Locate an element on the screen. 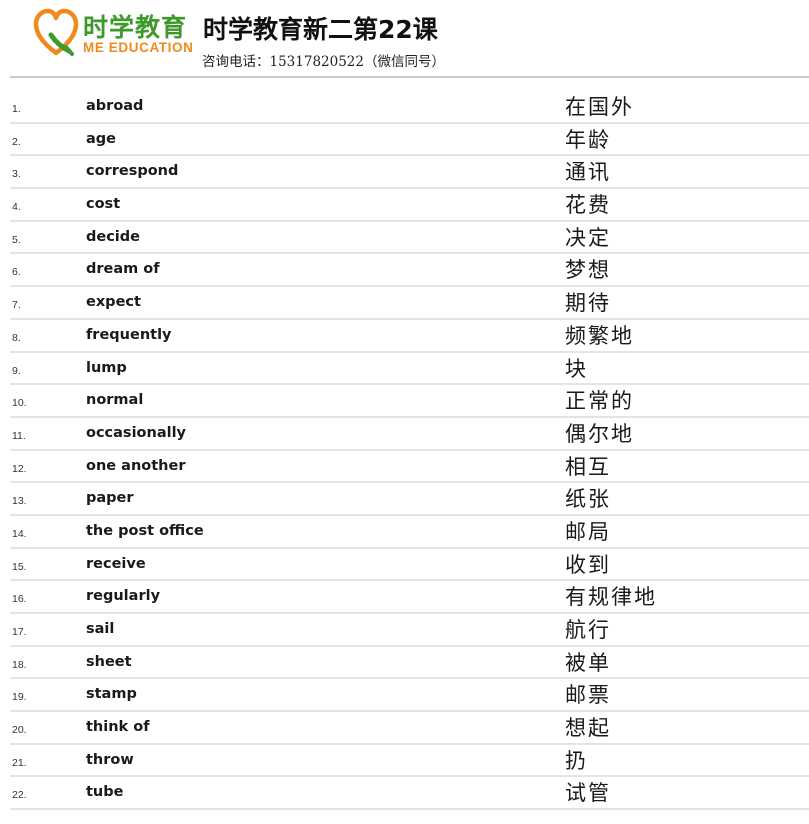 The image size is (809, 824). vocab-row: 5. decide 决定 is located at coordinates (409, 238).